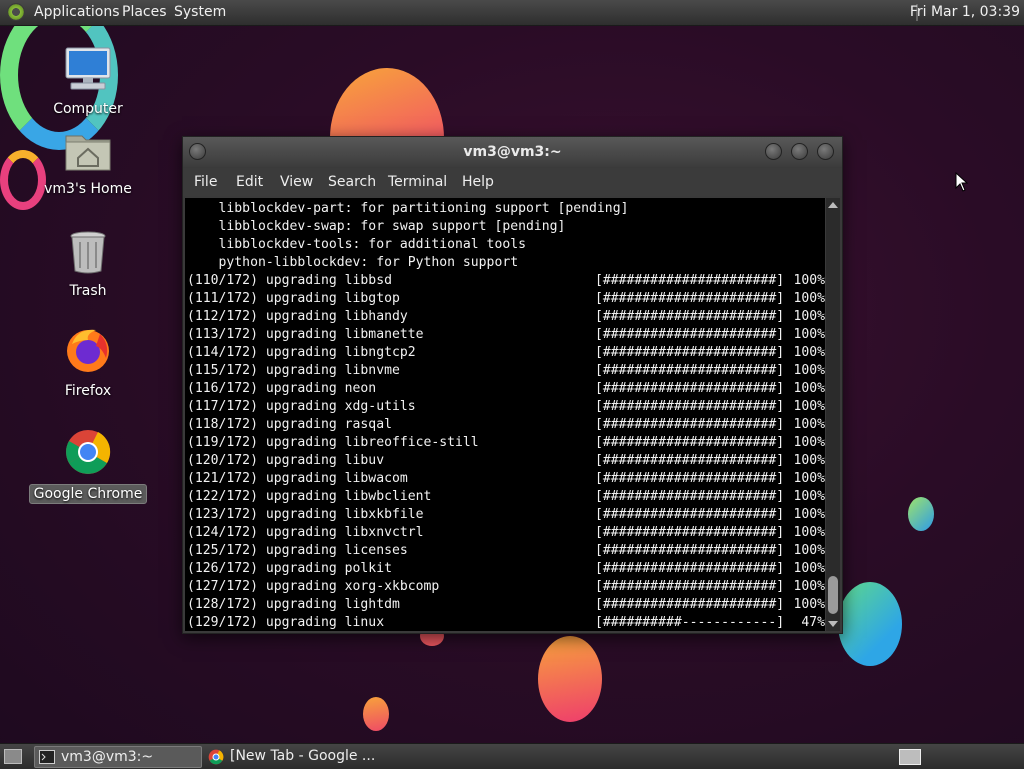  Describe the element at coordinates (833, 595) in the screenshot. I see `scrollbar-thumb` at that location.